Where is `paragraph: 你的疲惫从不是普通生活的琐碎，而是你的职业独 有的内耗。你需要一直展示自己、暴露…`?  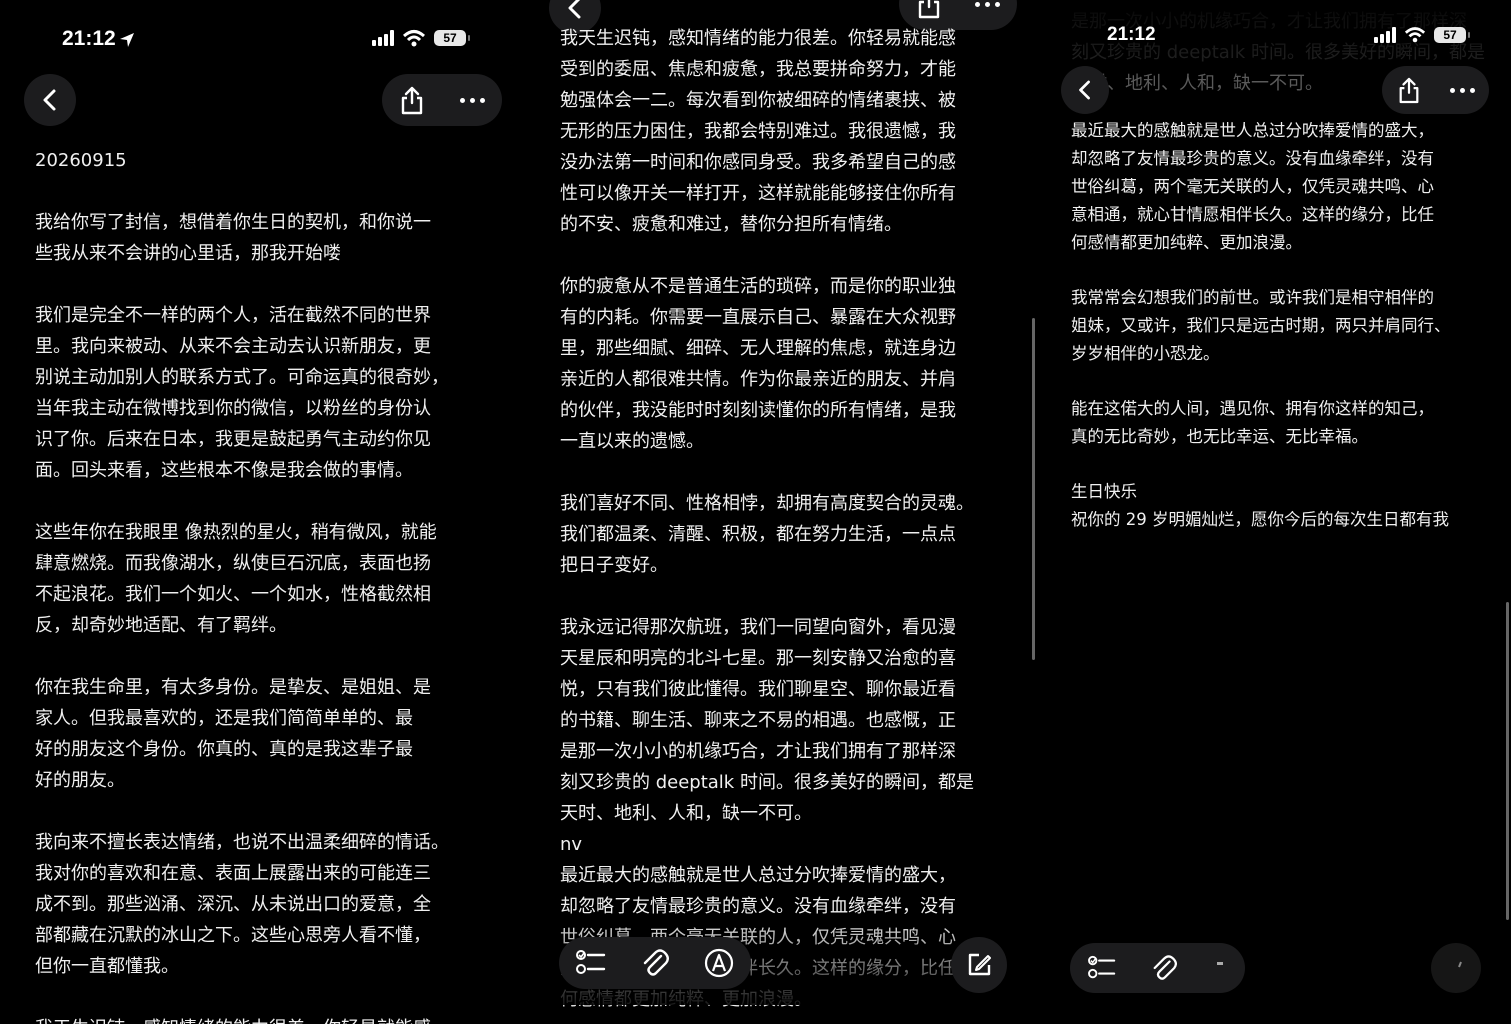
paragraph: 你的疲惫从不是普通生活的琐碎，而是你的职业独 有的内耗。你需要一直展示自己、暴露… is located at coordinates (758, 364).